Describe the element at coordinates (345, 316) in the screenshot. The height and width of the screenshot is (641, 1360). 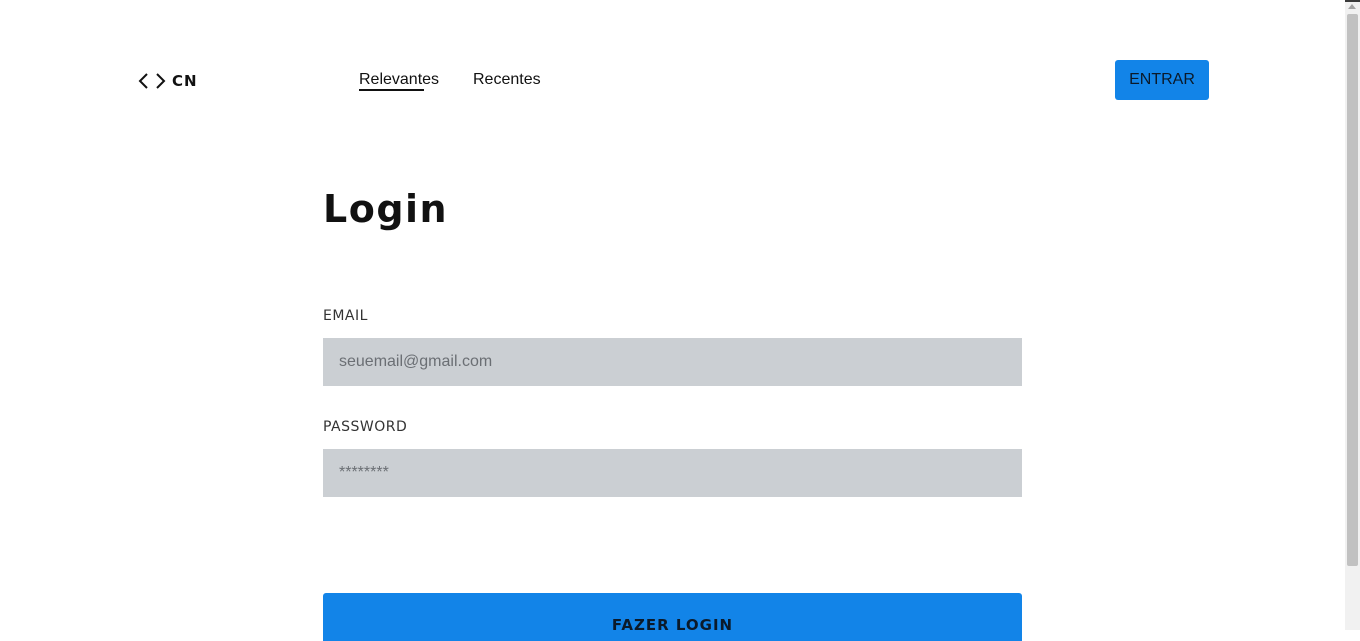
I see `email-label: EMAIL` at that location.